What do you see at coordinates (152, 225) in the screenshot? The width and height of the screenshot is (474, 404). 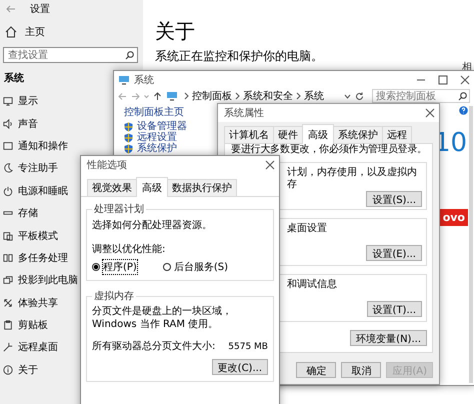 I see `description-text: 选择如何分配处理器资源。` at bounding box center [152, 225].